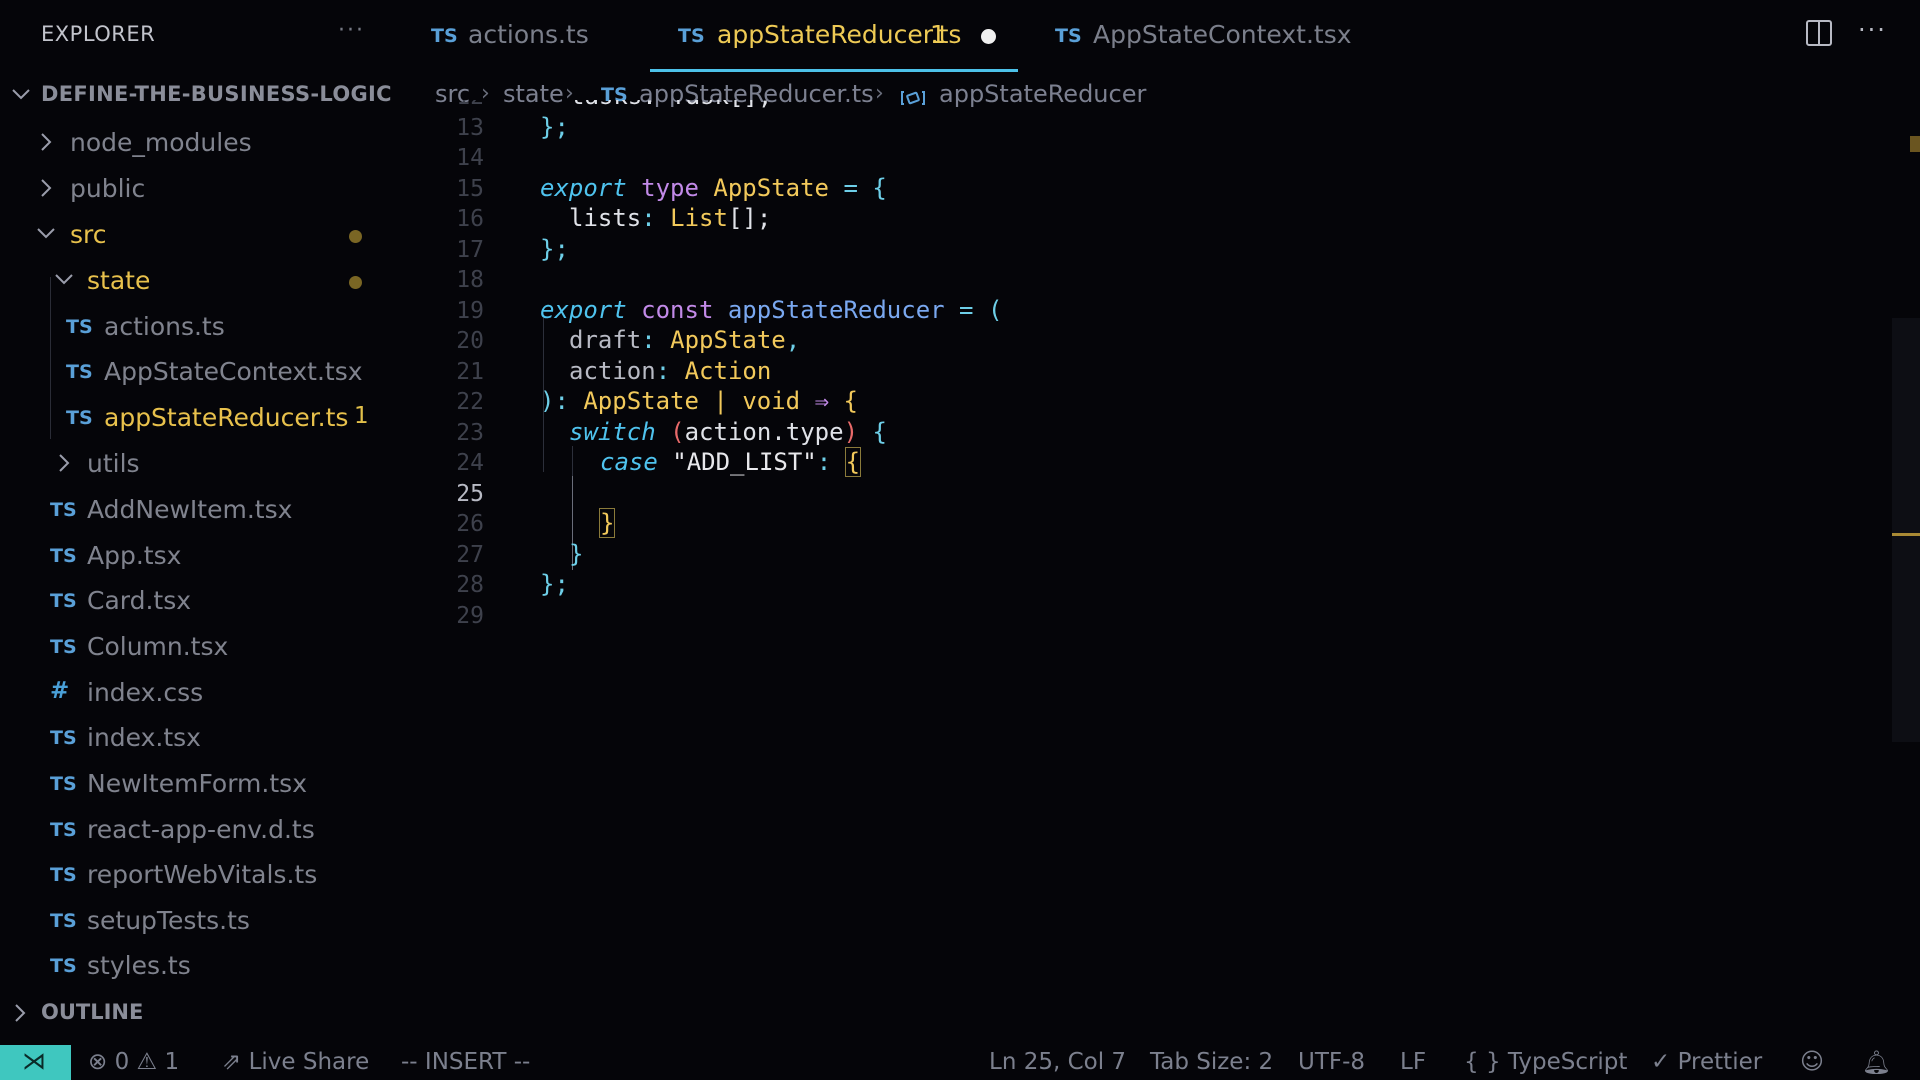 Image resolution: width=1920 pixels, height=1080 pixels. What do you see at coordinates (470, 189) in the screenshot?
I see `line-number: 15` at bounding box center [470, 189].